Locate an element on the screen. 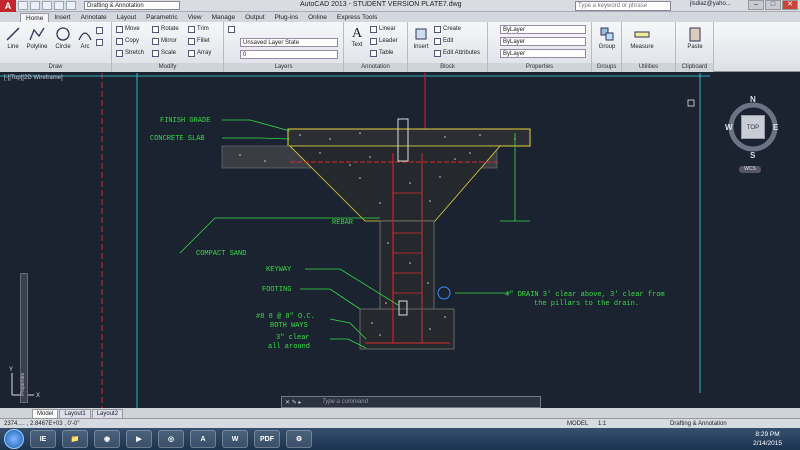  block-panel-title: Block is located at coordinates (447, 67).